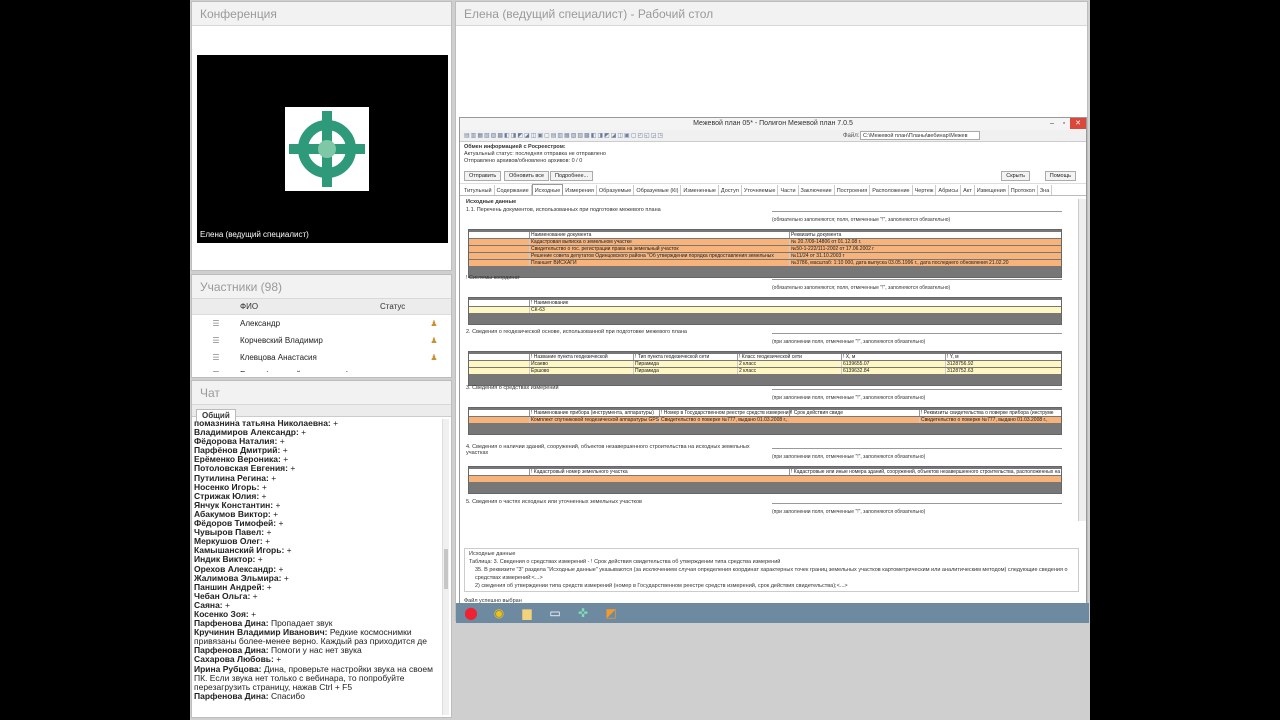 The image size is (1280, 720). I want to click on tab-18: Зна, so click(1045, 190).